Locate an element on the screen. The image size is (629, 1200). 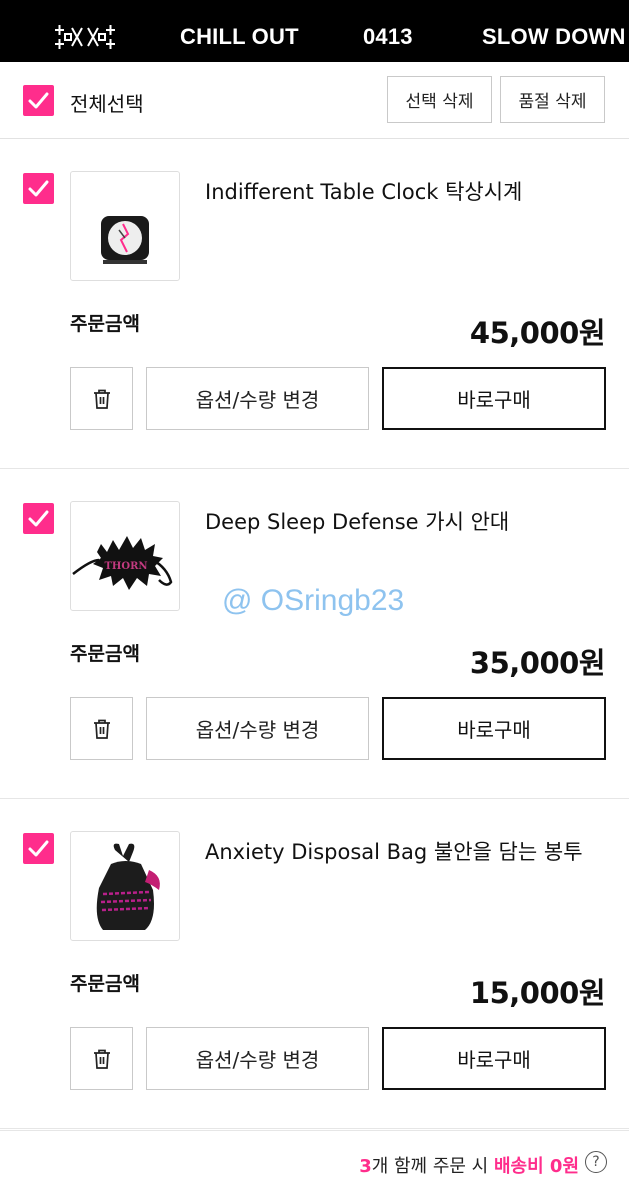
item-price: 35,000원 is located at coordinates (537, 663).